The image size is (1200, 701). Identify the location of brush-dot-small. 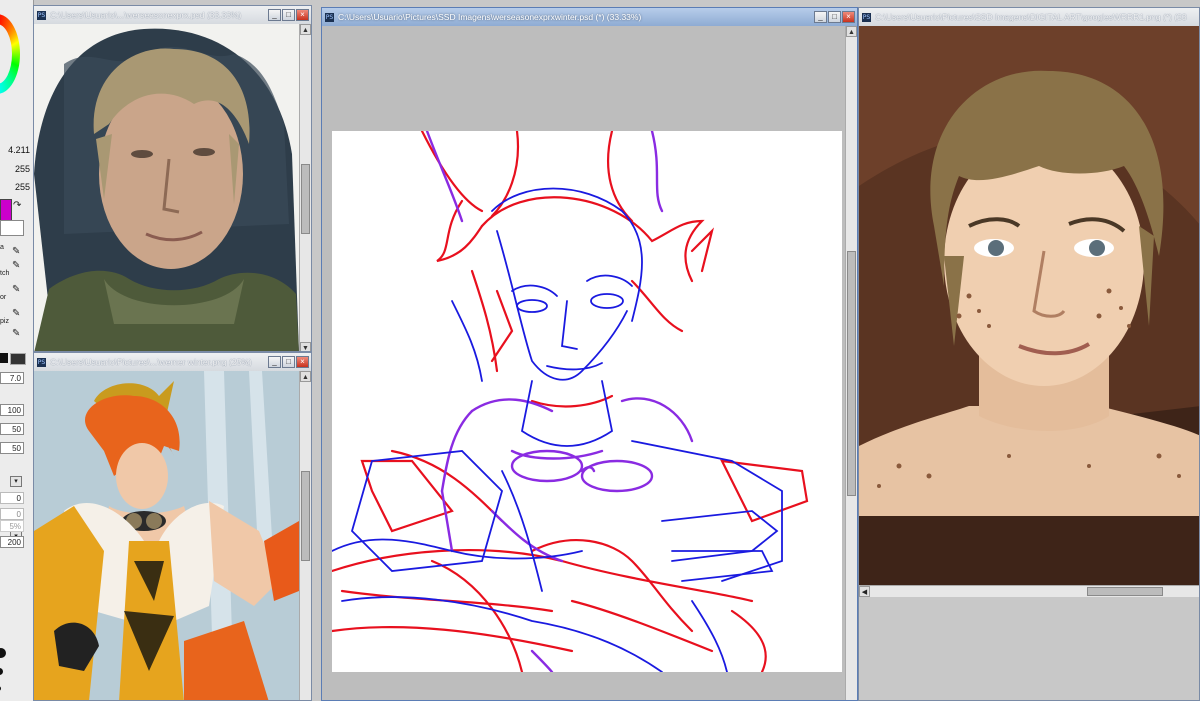
(0, 688).